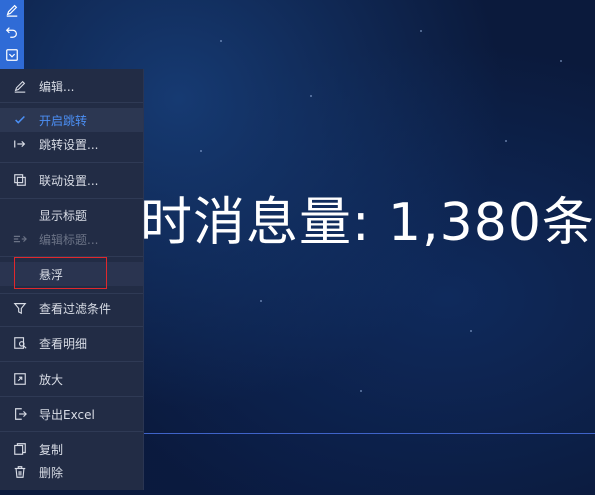 The width and height of the screenshot is (595, 495). What do you see at coordinates (67, 414) in the screenshot?
I see `menu-item-label: 导出Excel` at bounding box center [67, 414].